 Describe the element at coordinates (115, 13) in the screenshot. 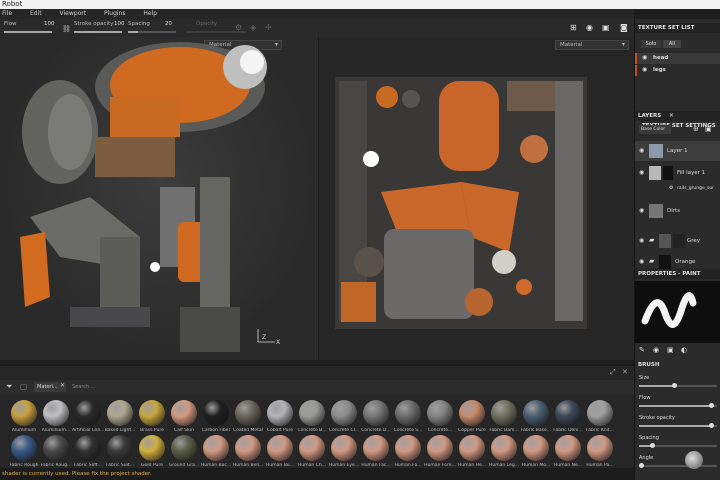

I see `menu-plugins: Plugins` at that location.